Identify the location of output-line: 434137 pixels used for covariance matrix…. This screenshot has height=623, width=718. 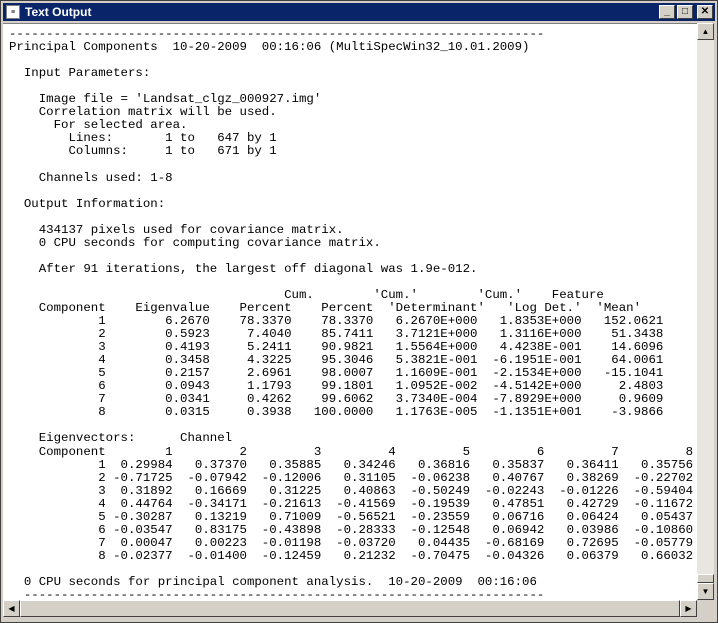
(176, 229).